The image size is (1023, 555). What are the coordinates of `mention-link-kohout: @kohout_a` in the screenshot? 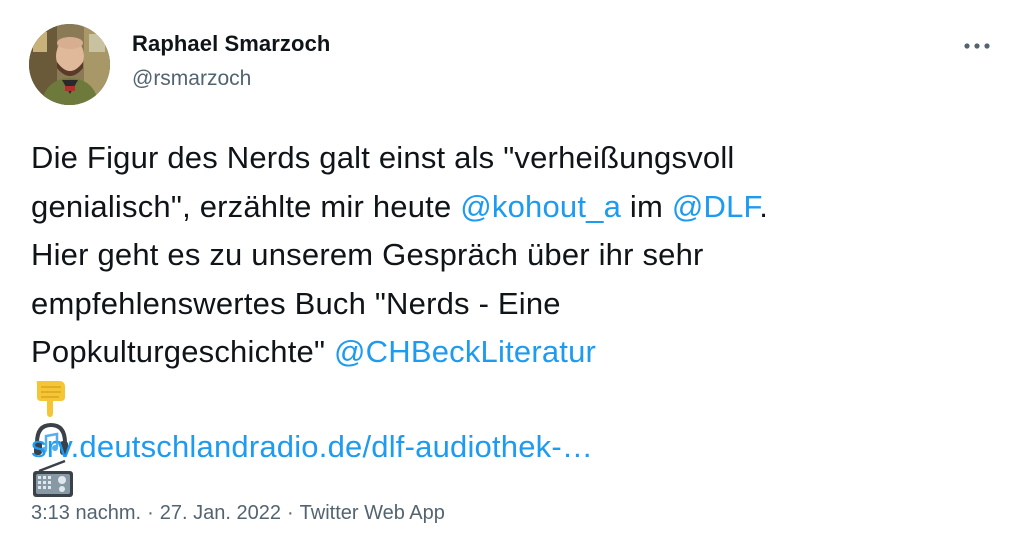 It's located at (540, 206).